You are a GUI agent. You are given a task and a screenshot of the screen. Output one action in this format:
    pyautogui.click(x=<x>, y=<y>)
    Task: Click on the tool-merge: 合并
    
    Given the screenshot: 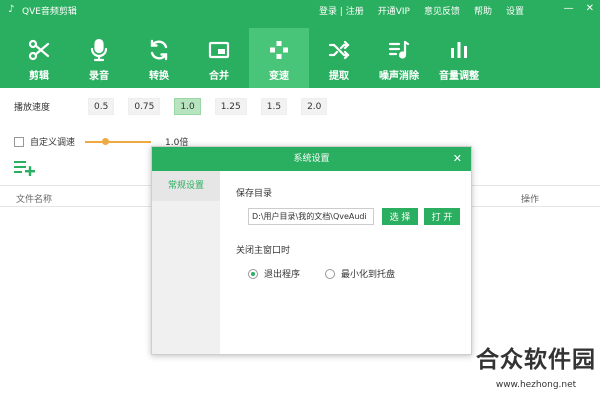 What is the action you would take?
    pyautogui.click(x=219, y=58)
    